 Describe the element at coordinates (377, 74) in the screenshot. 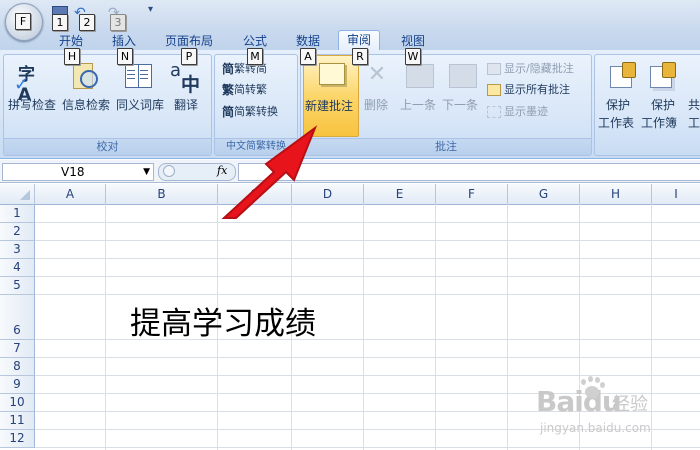

I see `delete-comment-icon: ✕` at that location.